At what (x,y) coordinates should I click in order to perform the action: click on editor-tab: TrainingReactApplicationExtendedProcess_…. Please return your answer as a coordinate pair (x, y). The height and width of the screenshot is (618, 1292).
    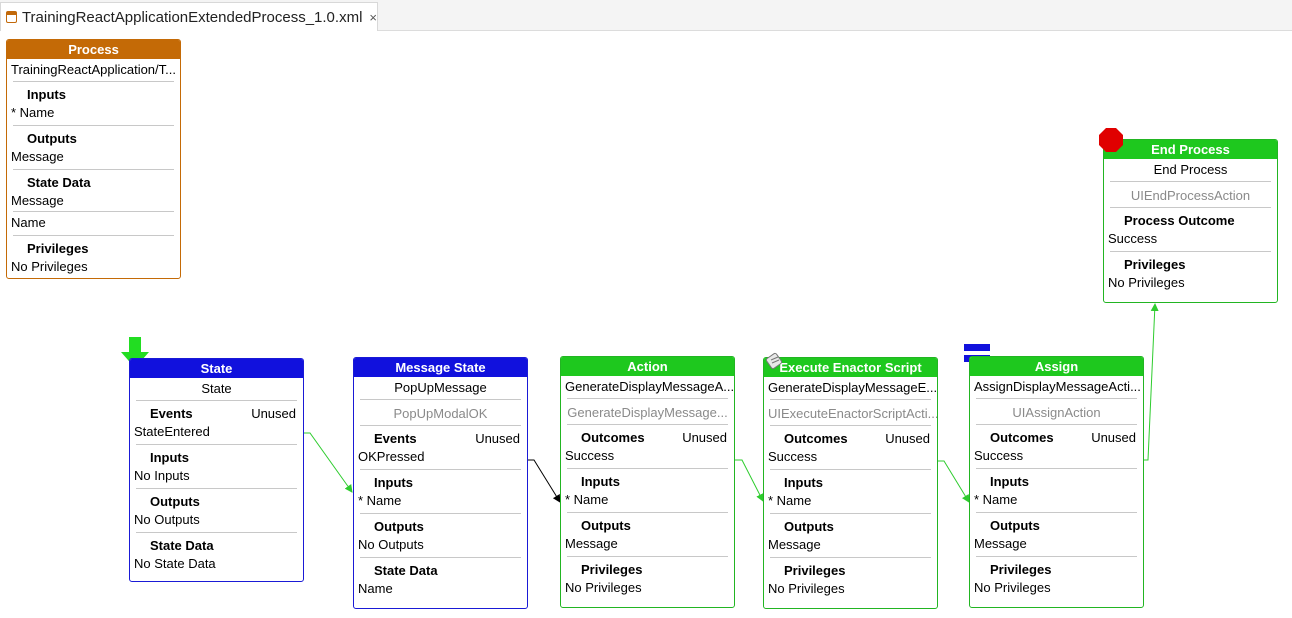
    Looking at the image, I should click on (189, 16).